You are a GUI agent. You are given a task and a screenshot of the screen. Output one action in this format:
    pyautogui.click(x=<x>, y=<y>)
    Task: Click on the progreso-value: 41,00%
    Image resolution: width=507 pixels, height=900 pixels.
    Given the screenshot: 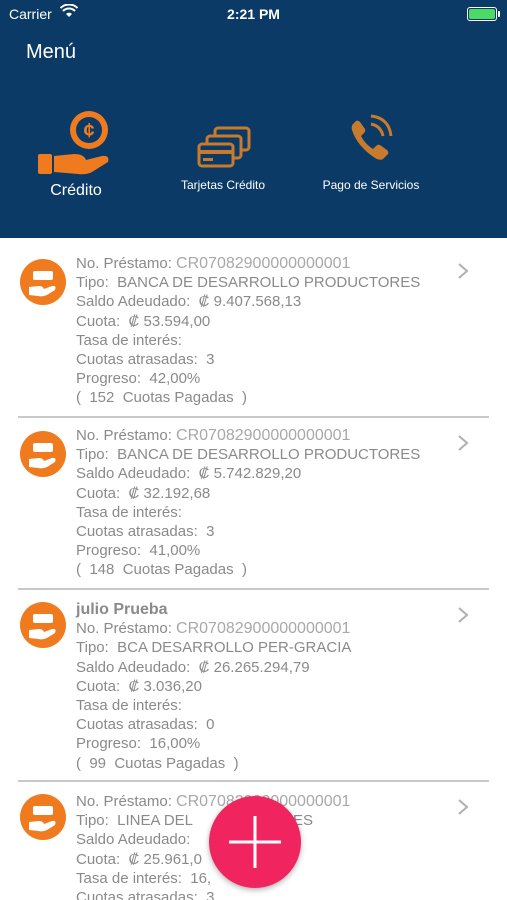 What is the action you would take?
    pyautogui.click(x=175, y=551)
    